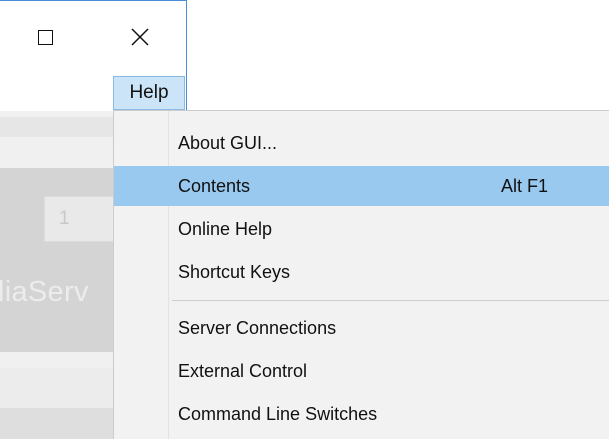 This screenshot has height=439, width=609. I want to click on window-border-line, so click(93, 0).